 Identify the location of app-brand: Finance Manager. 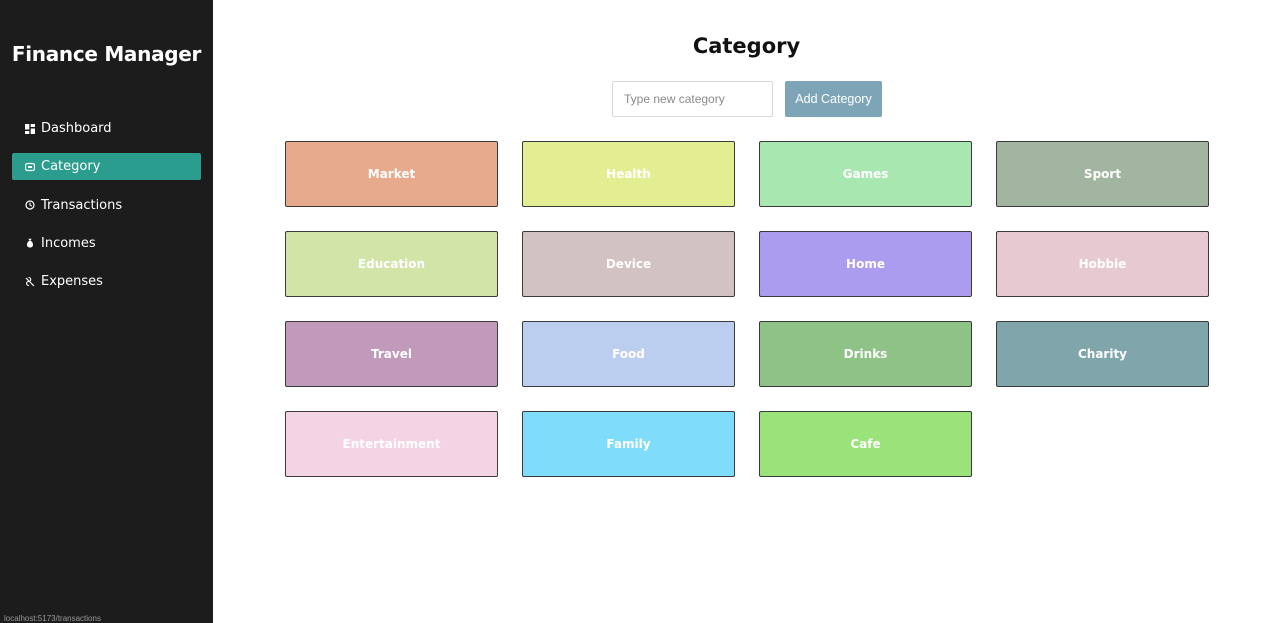
(106, 54).